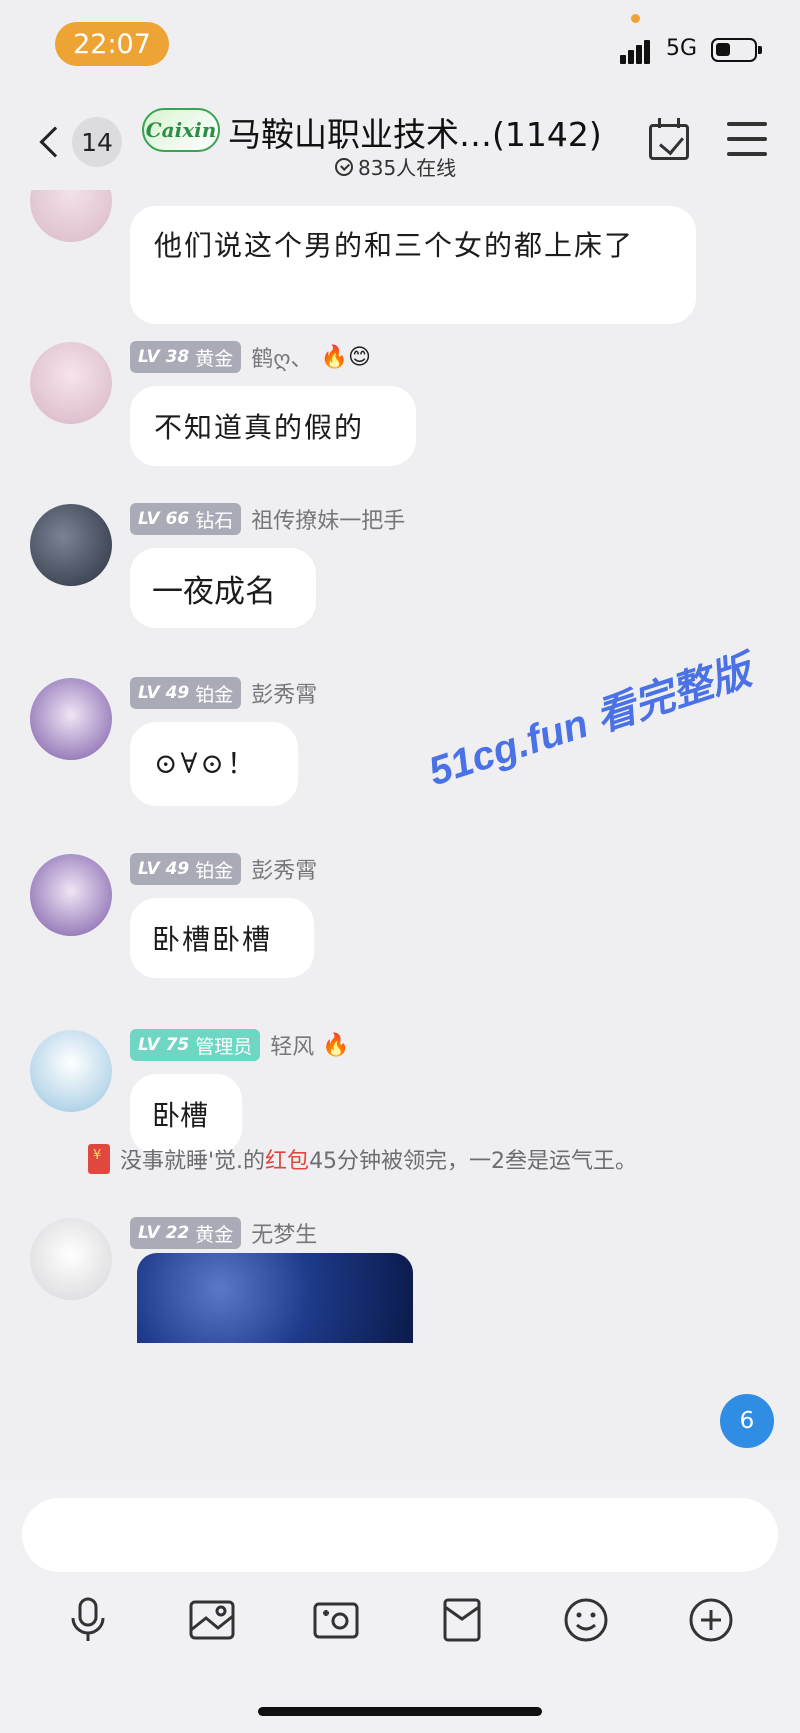 The image size is (800, 1733). Describe the element at coordinates (195, 1045) in the screenshot. I see `admin-badge: LV 75 管理员` at that location.